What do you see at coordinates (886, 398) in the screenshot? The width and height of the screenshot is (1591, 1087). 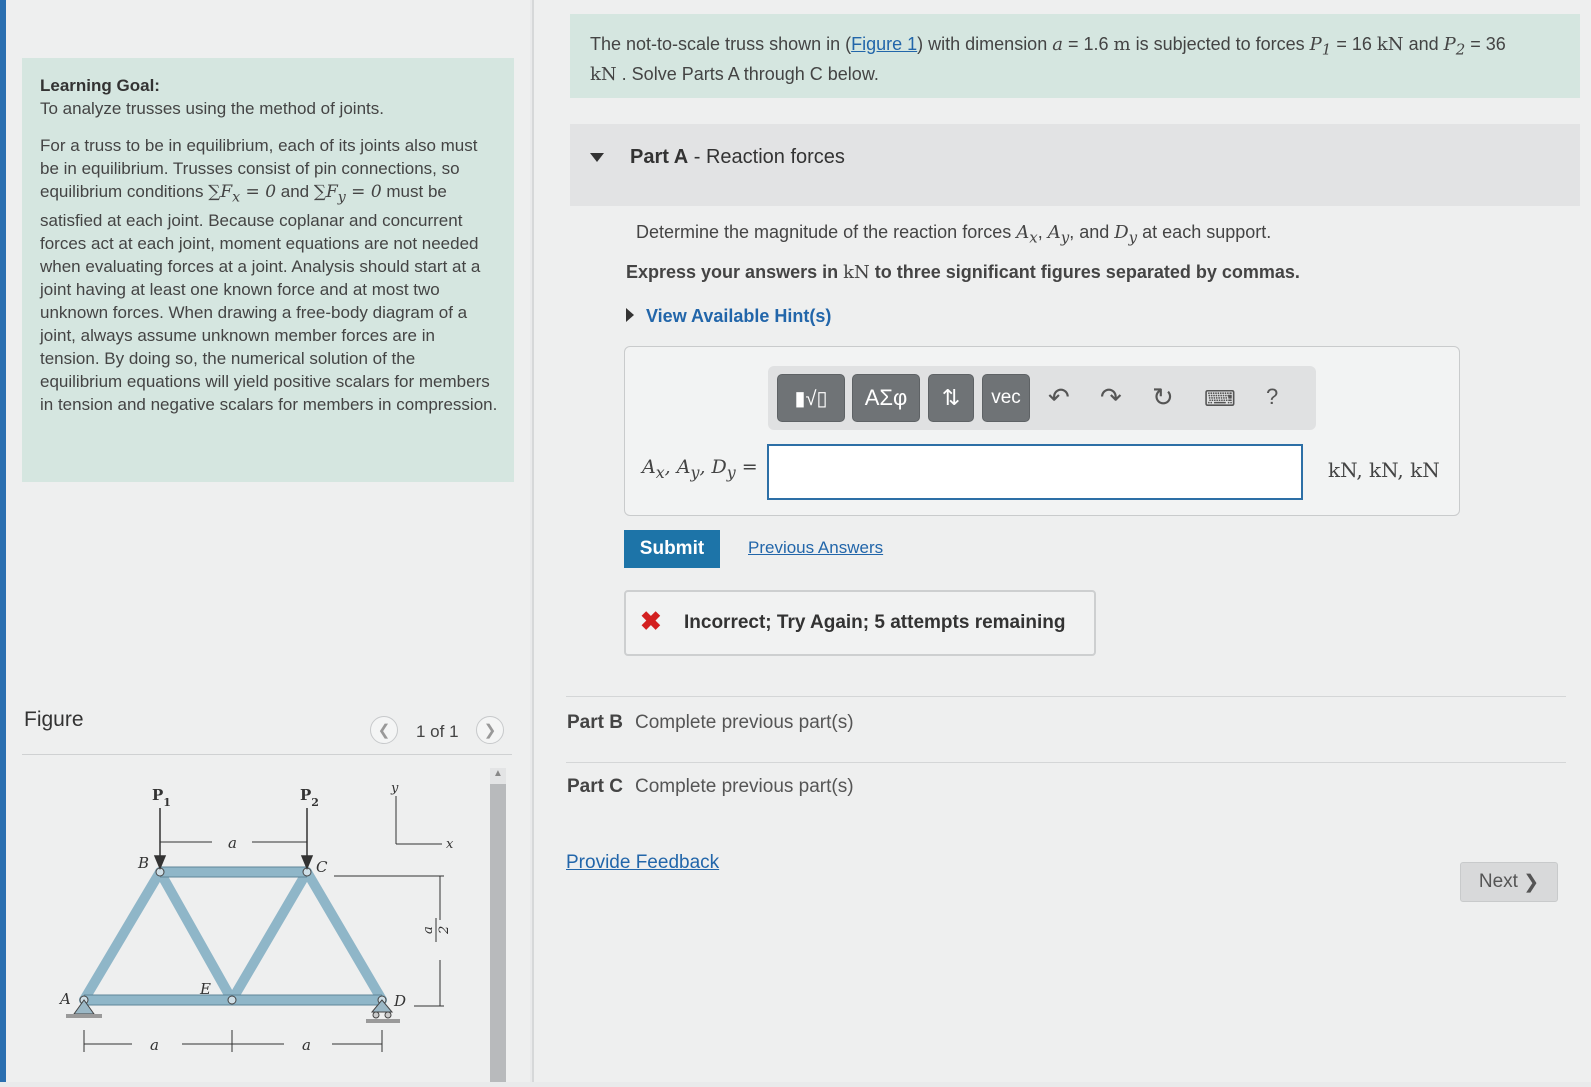 I see `greek-symbols-button: ΑΣφ` at bounding box center [886, 398].